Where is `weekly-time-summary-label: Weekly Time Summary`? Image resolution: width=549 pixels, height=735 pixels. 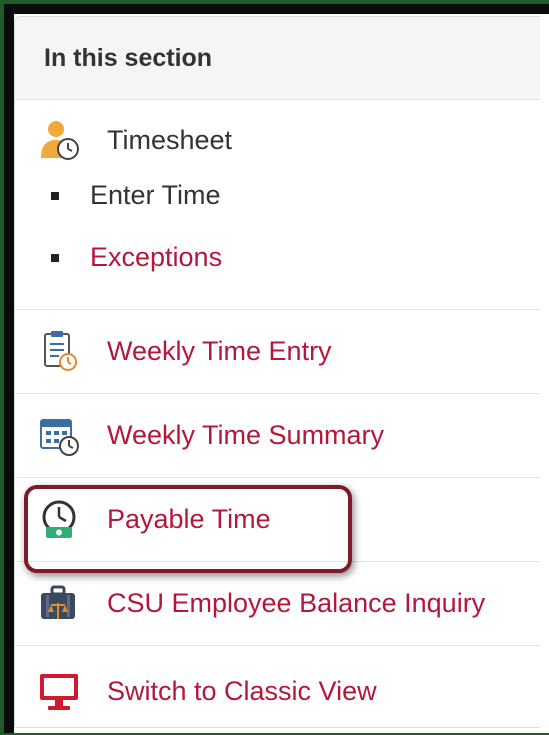 weekly-time-summary-label: Weekly Time Summary is located at coordinates (246, 434).